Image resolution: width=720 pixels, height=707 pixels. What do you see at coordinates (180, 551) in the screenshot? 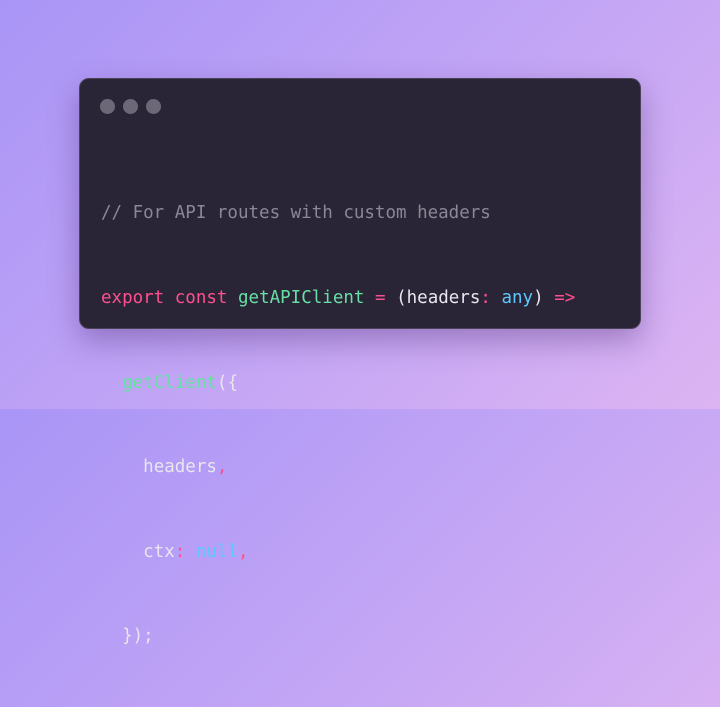
I see `property-colon: :` at bounding box center [180, 551].